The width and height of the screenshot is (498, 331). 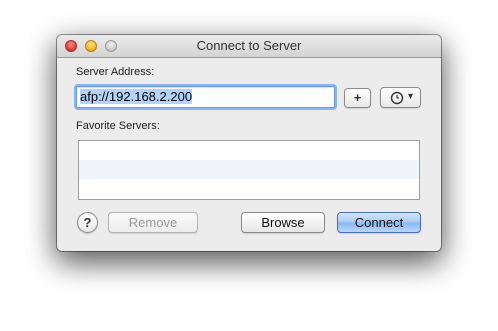 I want to click on browse-button: Browse, so click(x=283, y=222).